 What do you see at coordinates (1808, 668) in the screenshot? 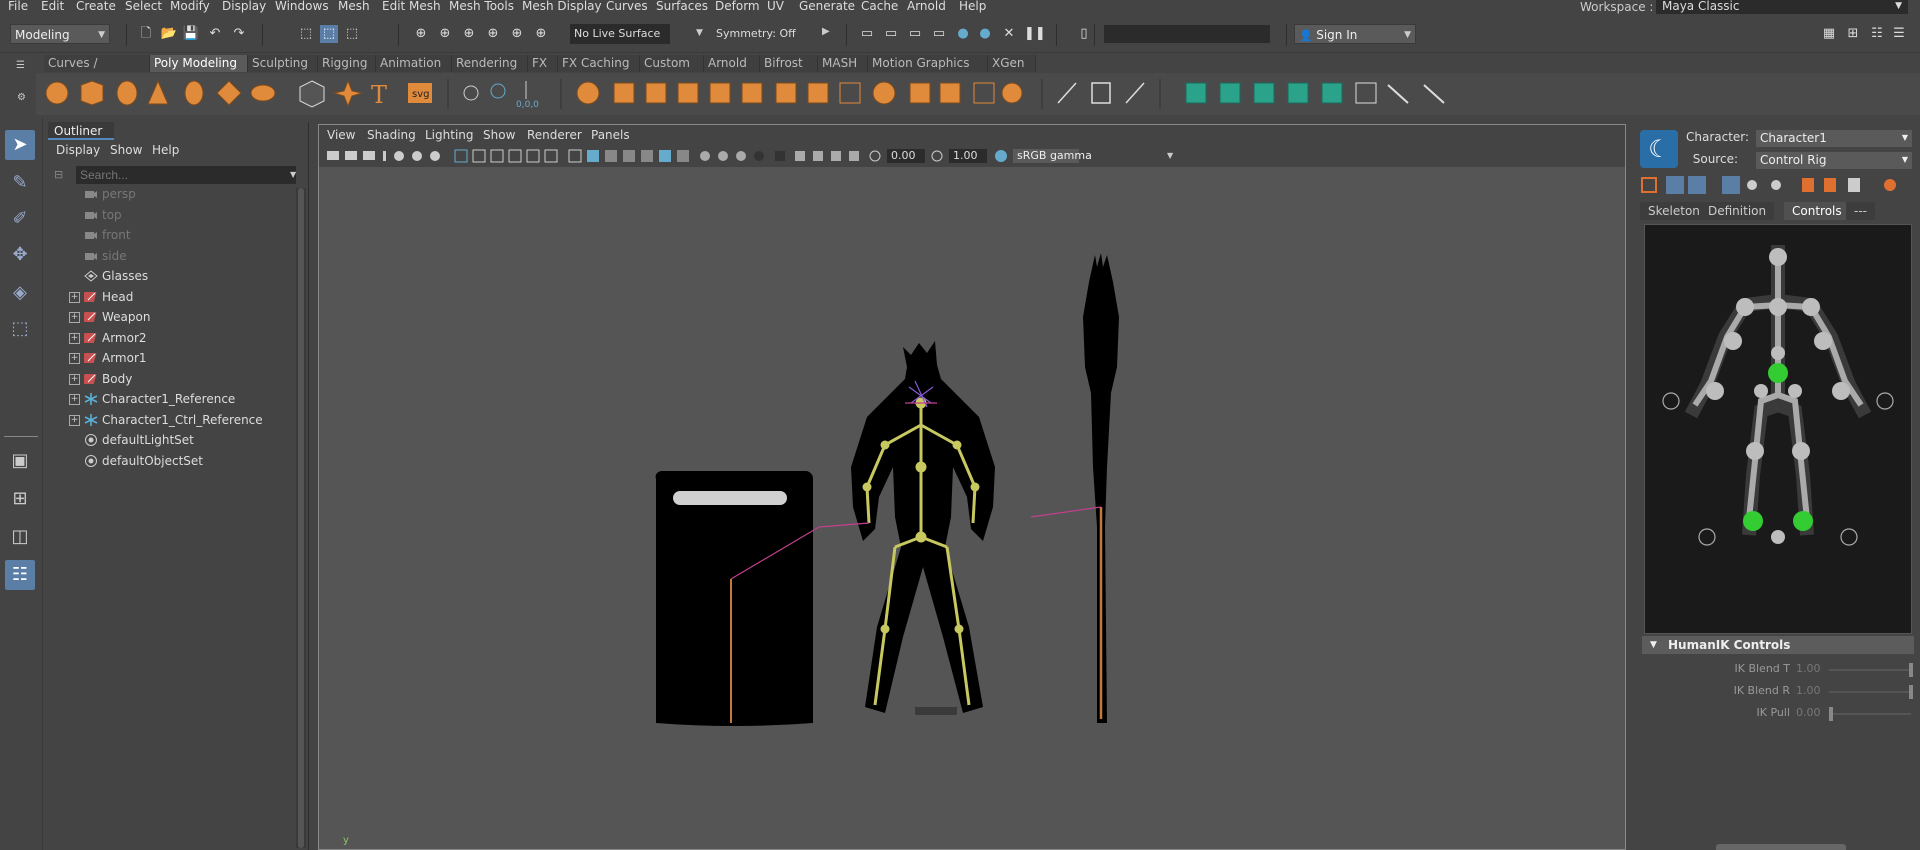
I see `ik-blend-t-value: 1.00` at bounding box center [1808, 668].